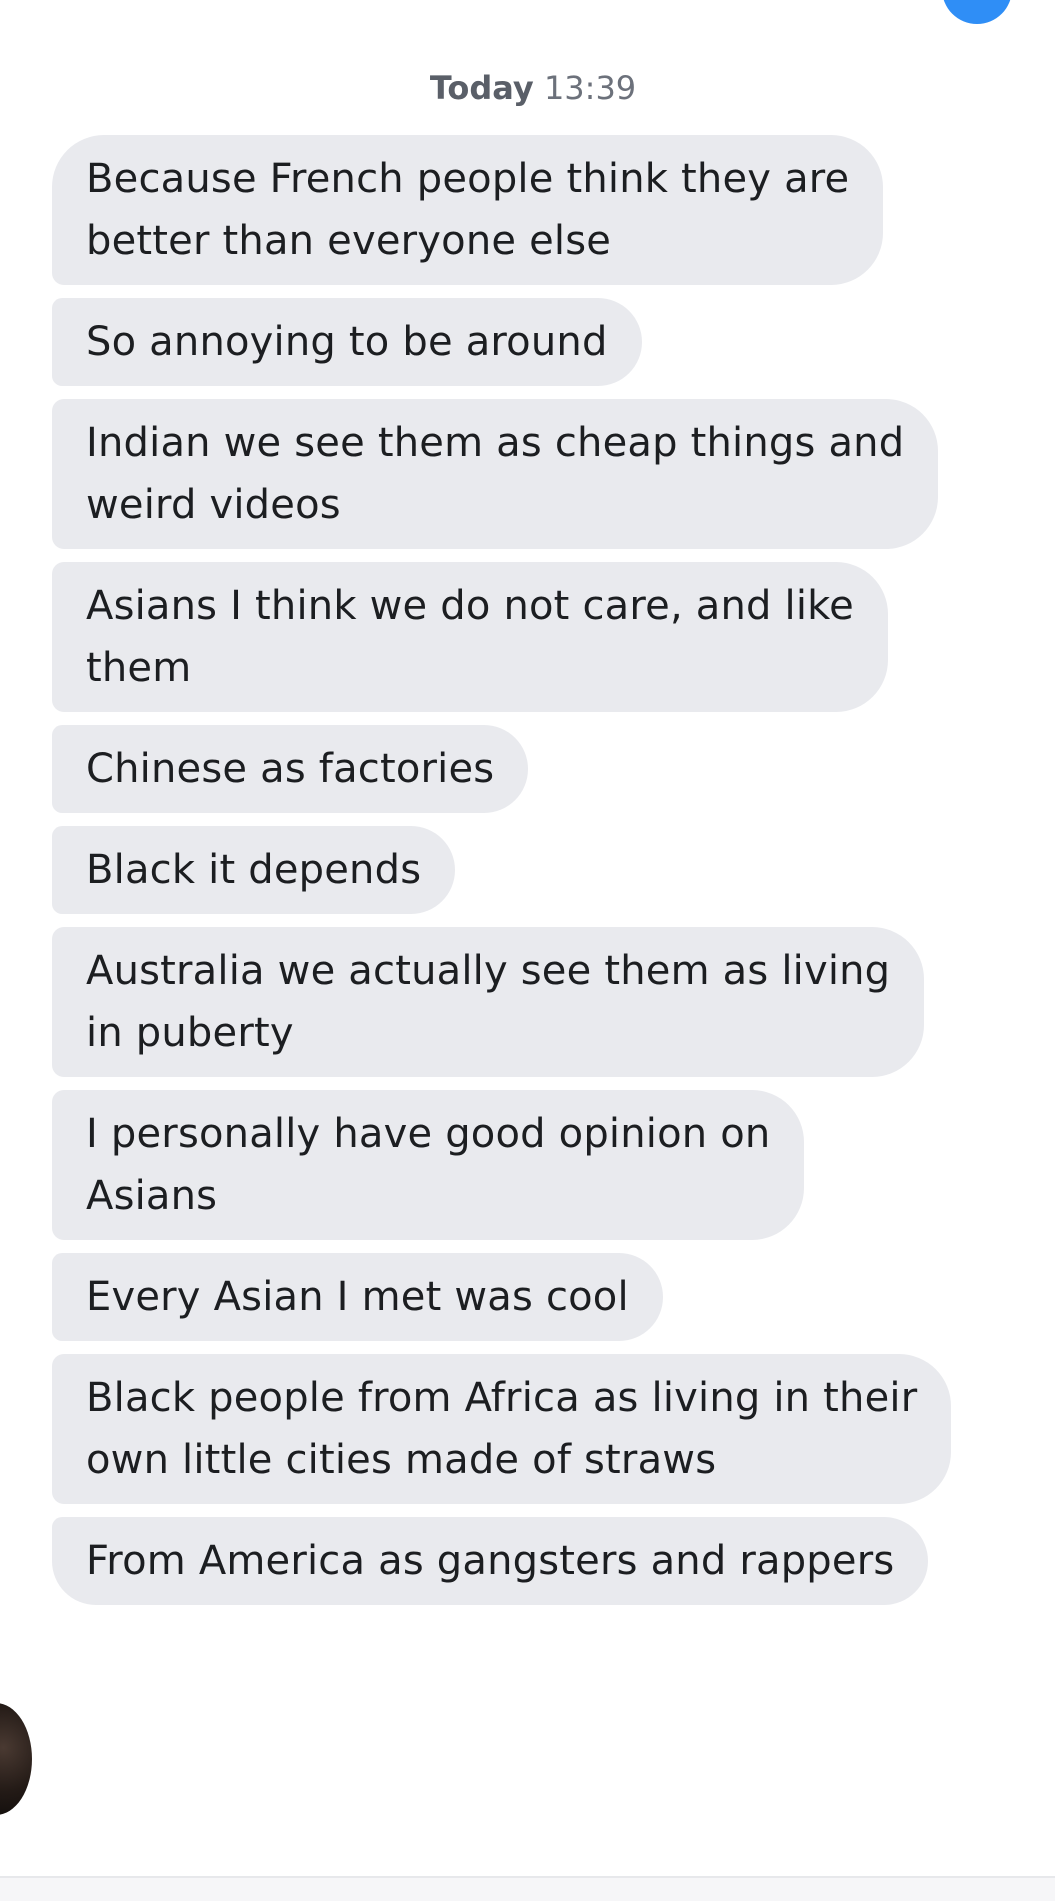  What do you see at coordinates (139, 668) in the screenshot?
I see `message-text-line: them` at bounding box center [139, 668].